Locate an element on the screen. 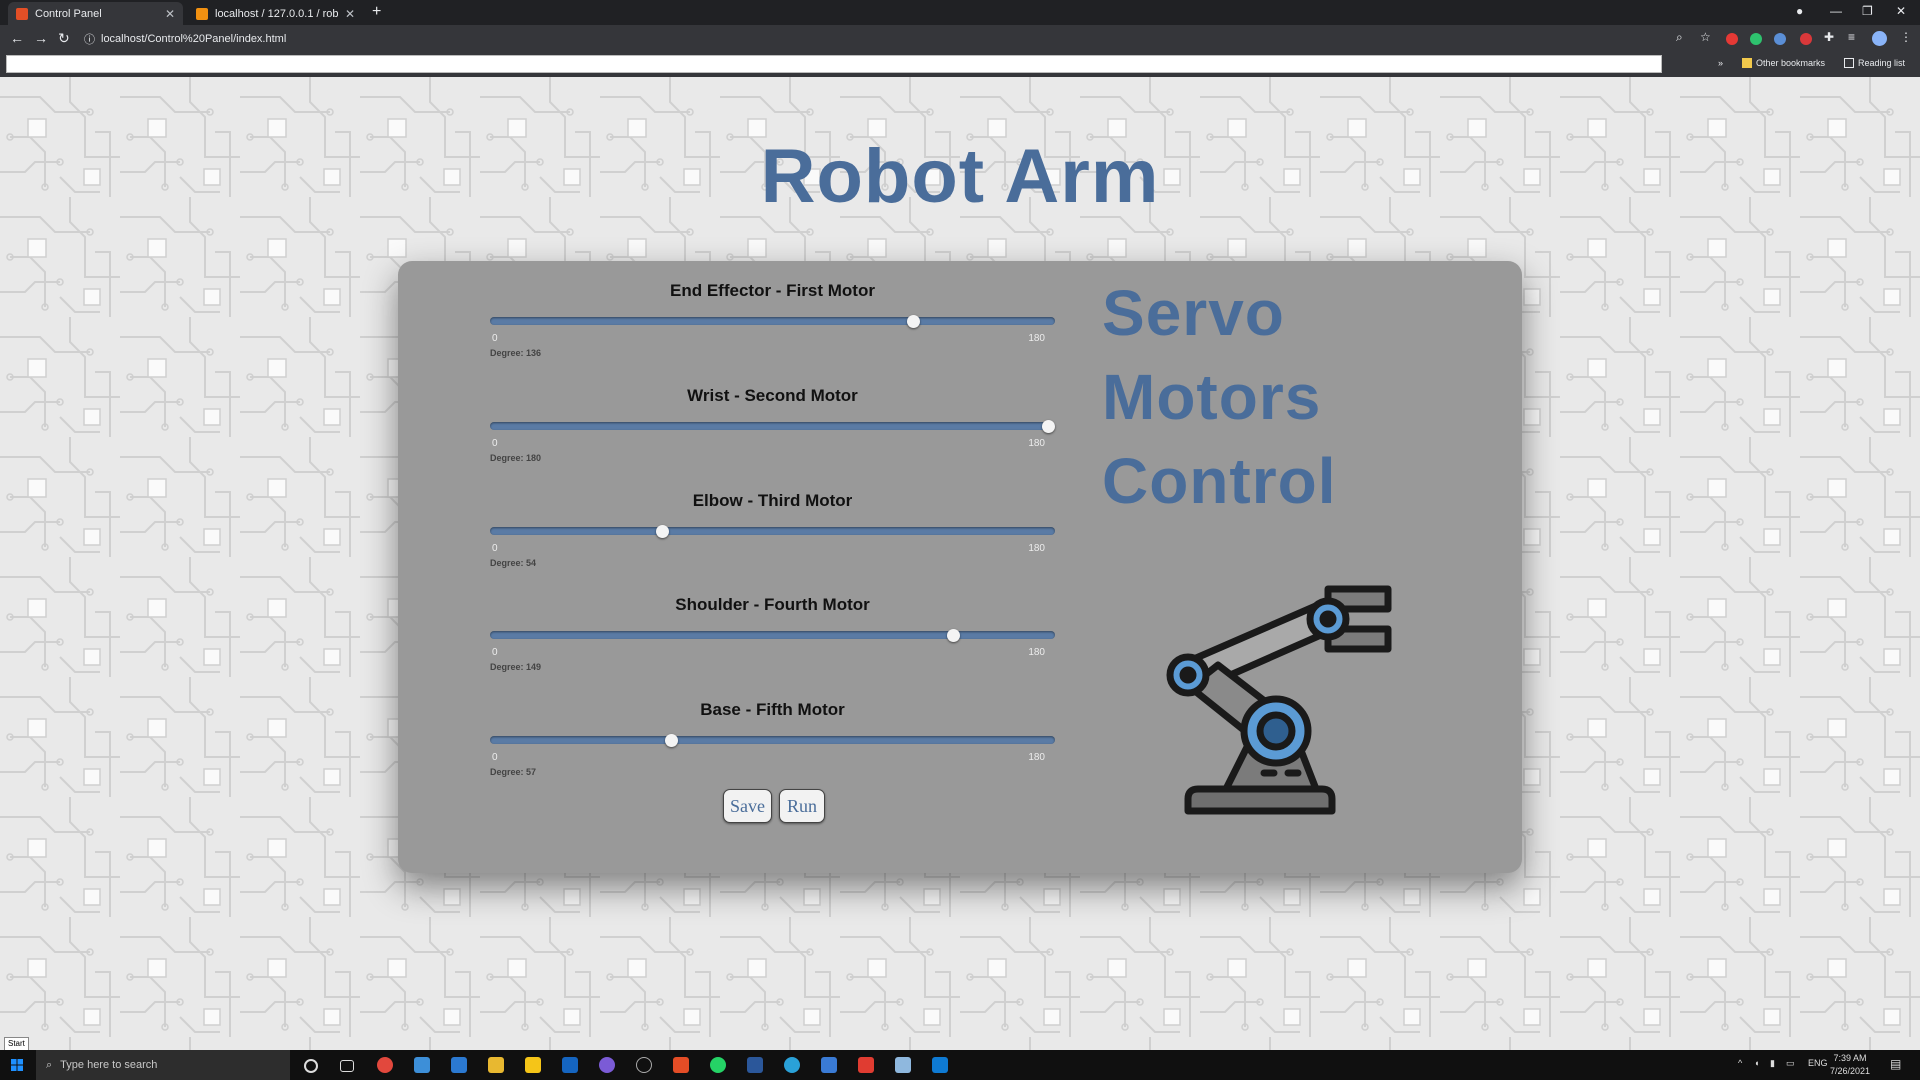 This screenshot has width=1920, height=1080. taskbar-clock: 7:39 AM 7/26/2021 is located at coordinates (1850, 1065).